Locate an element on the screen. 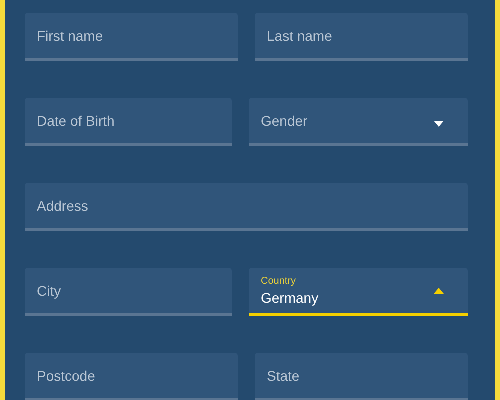  input-field: Address is located at coordinates (246, 207).